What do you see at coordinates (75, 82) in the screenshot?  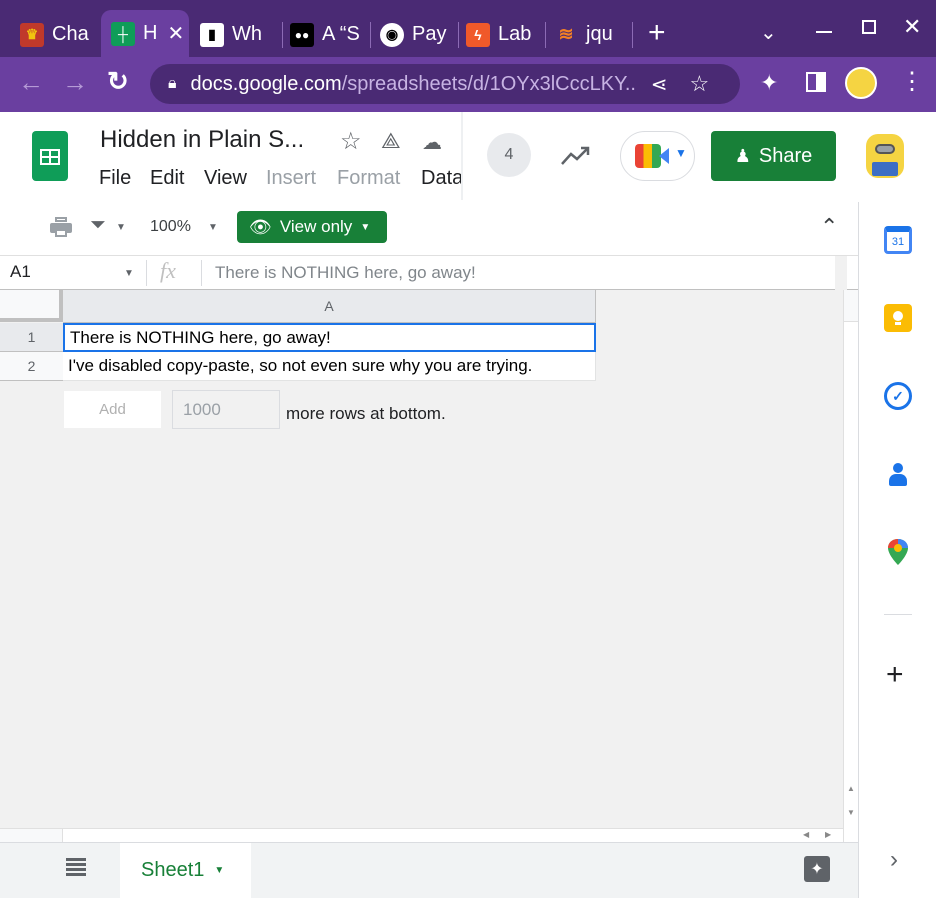 I see `forward-icon: →` at bounding box center [75, 82].